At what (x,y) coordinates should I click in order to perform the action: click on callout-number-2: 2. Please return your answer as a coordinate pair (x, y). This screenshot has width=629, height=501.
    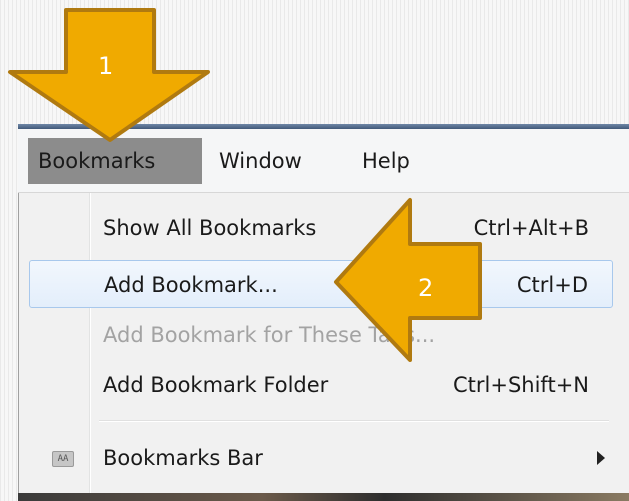
    Looking at the image, I should click on (426, 288).